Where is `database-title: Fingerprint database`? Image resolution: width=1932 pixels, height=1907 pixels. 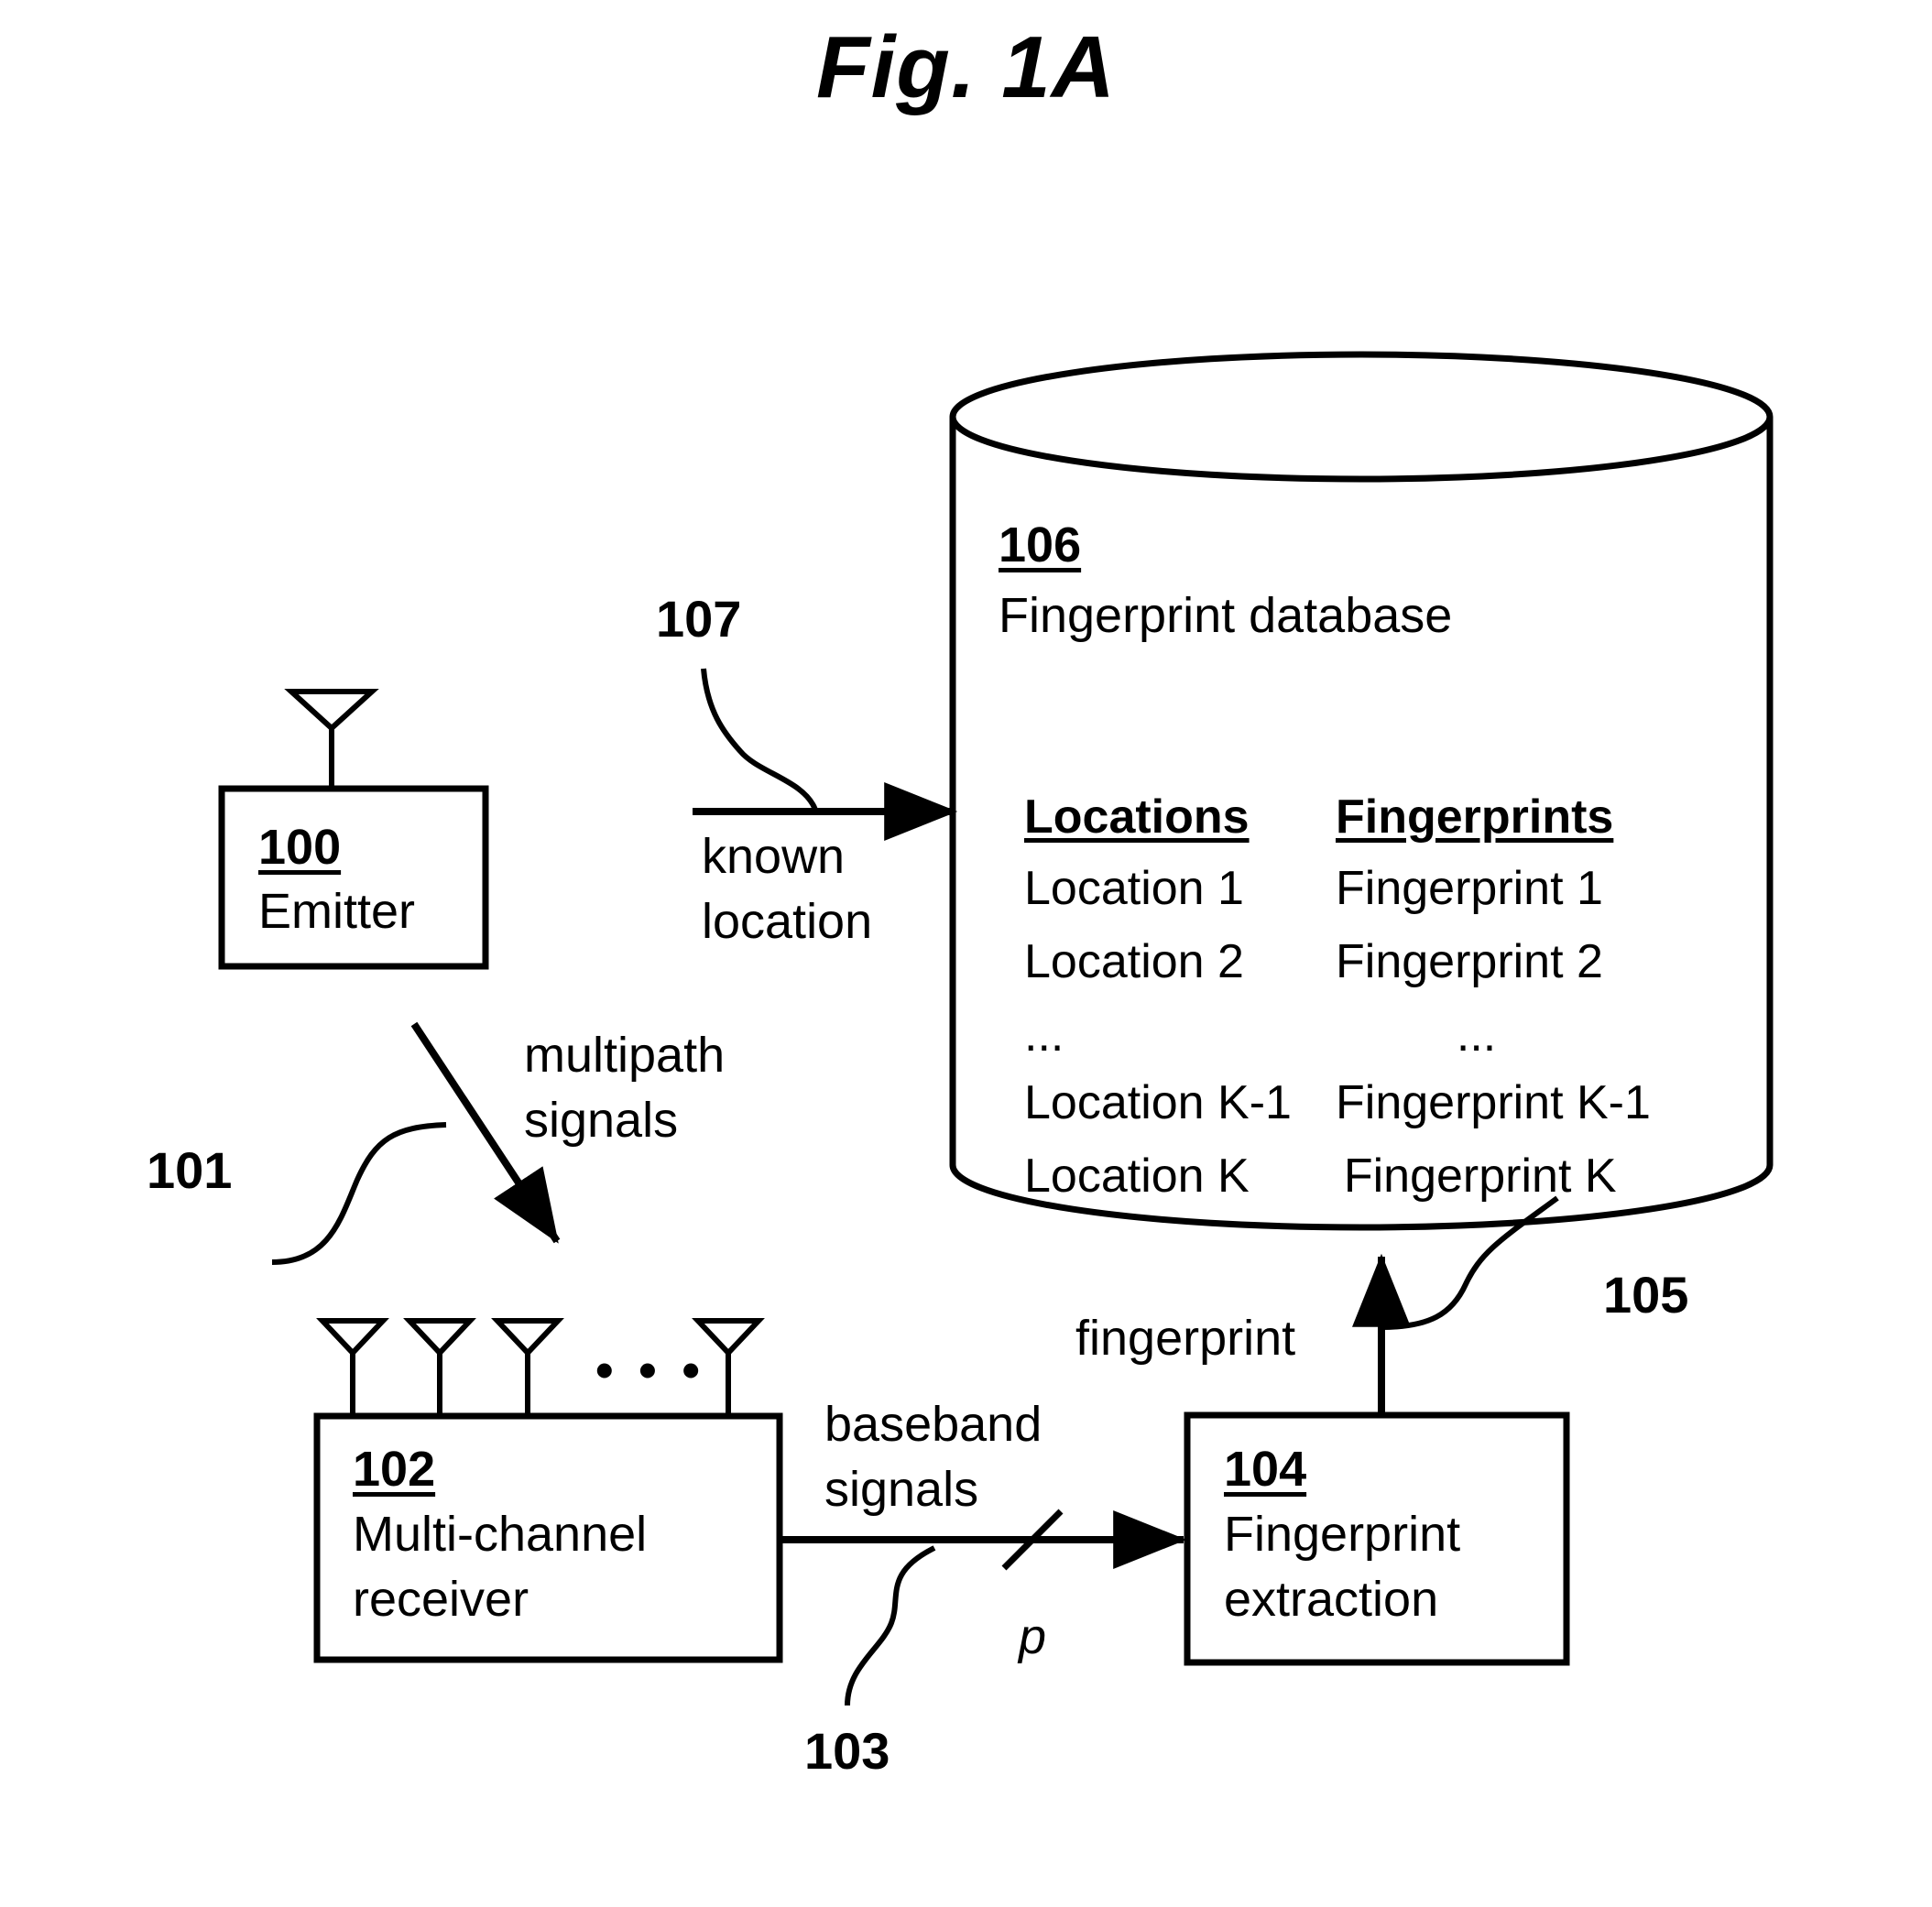 database-title: Fingerprint database is located at coordinates (1226, 615).